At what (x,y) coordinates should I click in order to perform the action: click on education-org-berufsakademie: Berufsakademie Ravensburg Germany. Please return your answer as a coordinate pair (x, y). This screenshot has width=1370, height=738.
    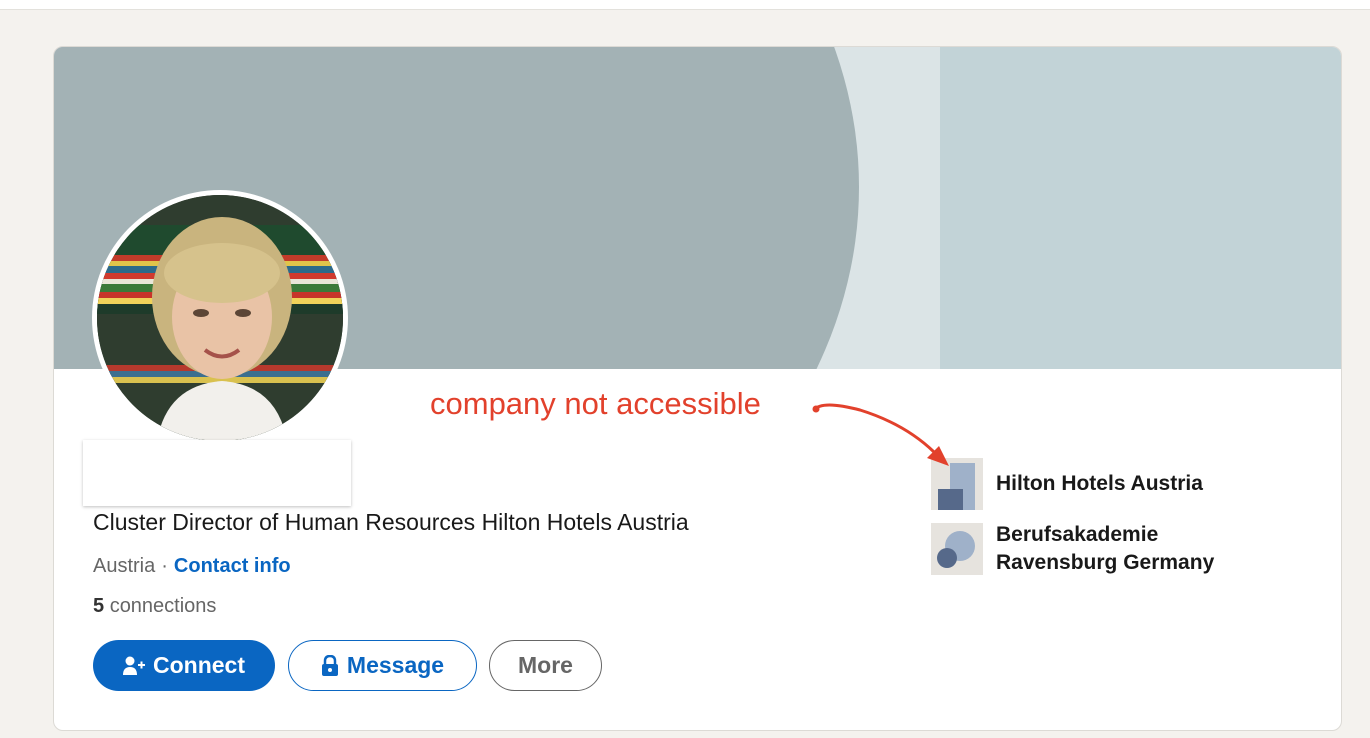
    Looking at the image, I should click on (1088, 549).